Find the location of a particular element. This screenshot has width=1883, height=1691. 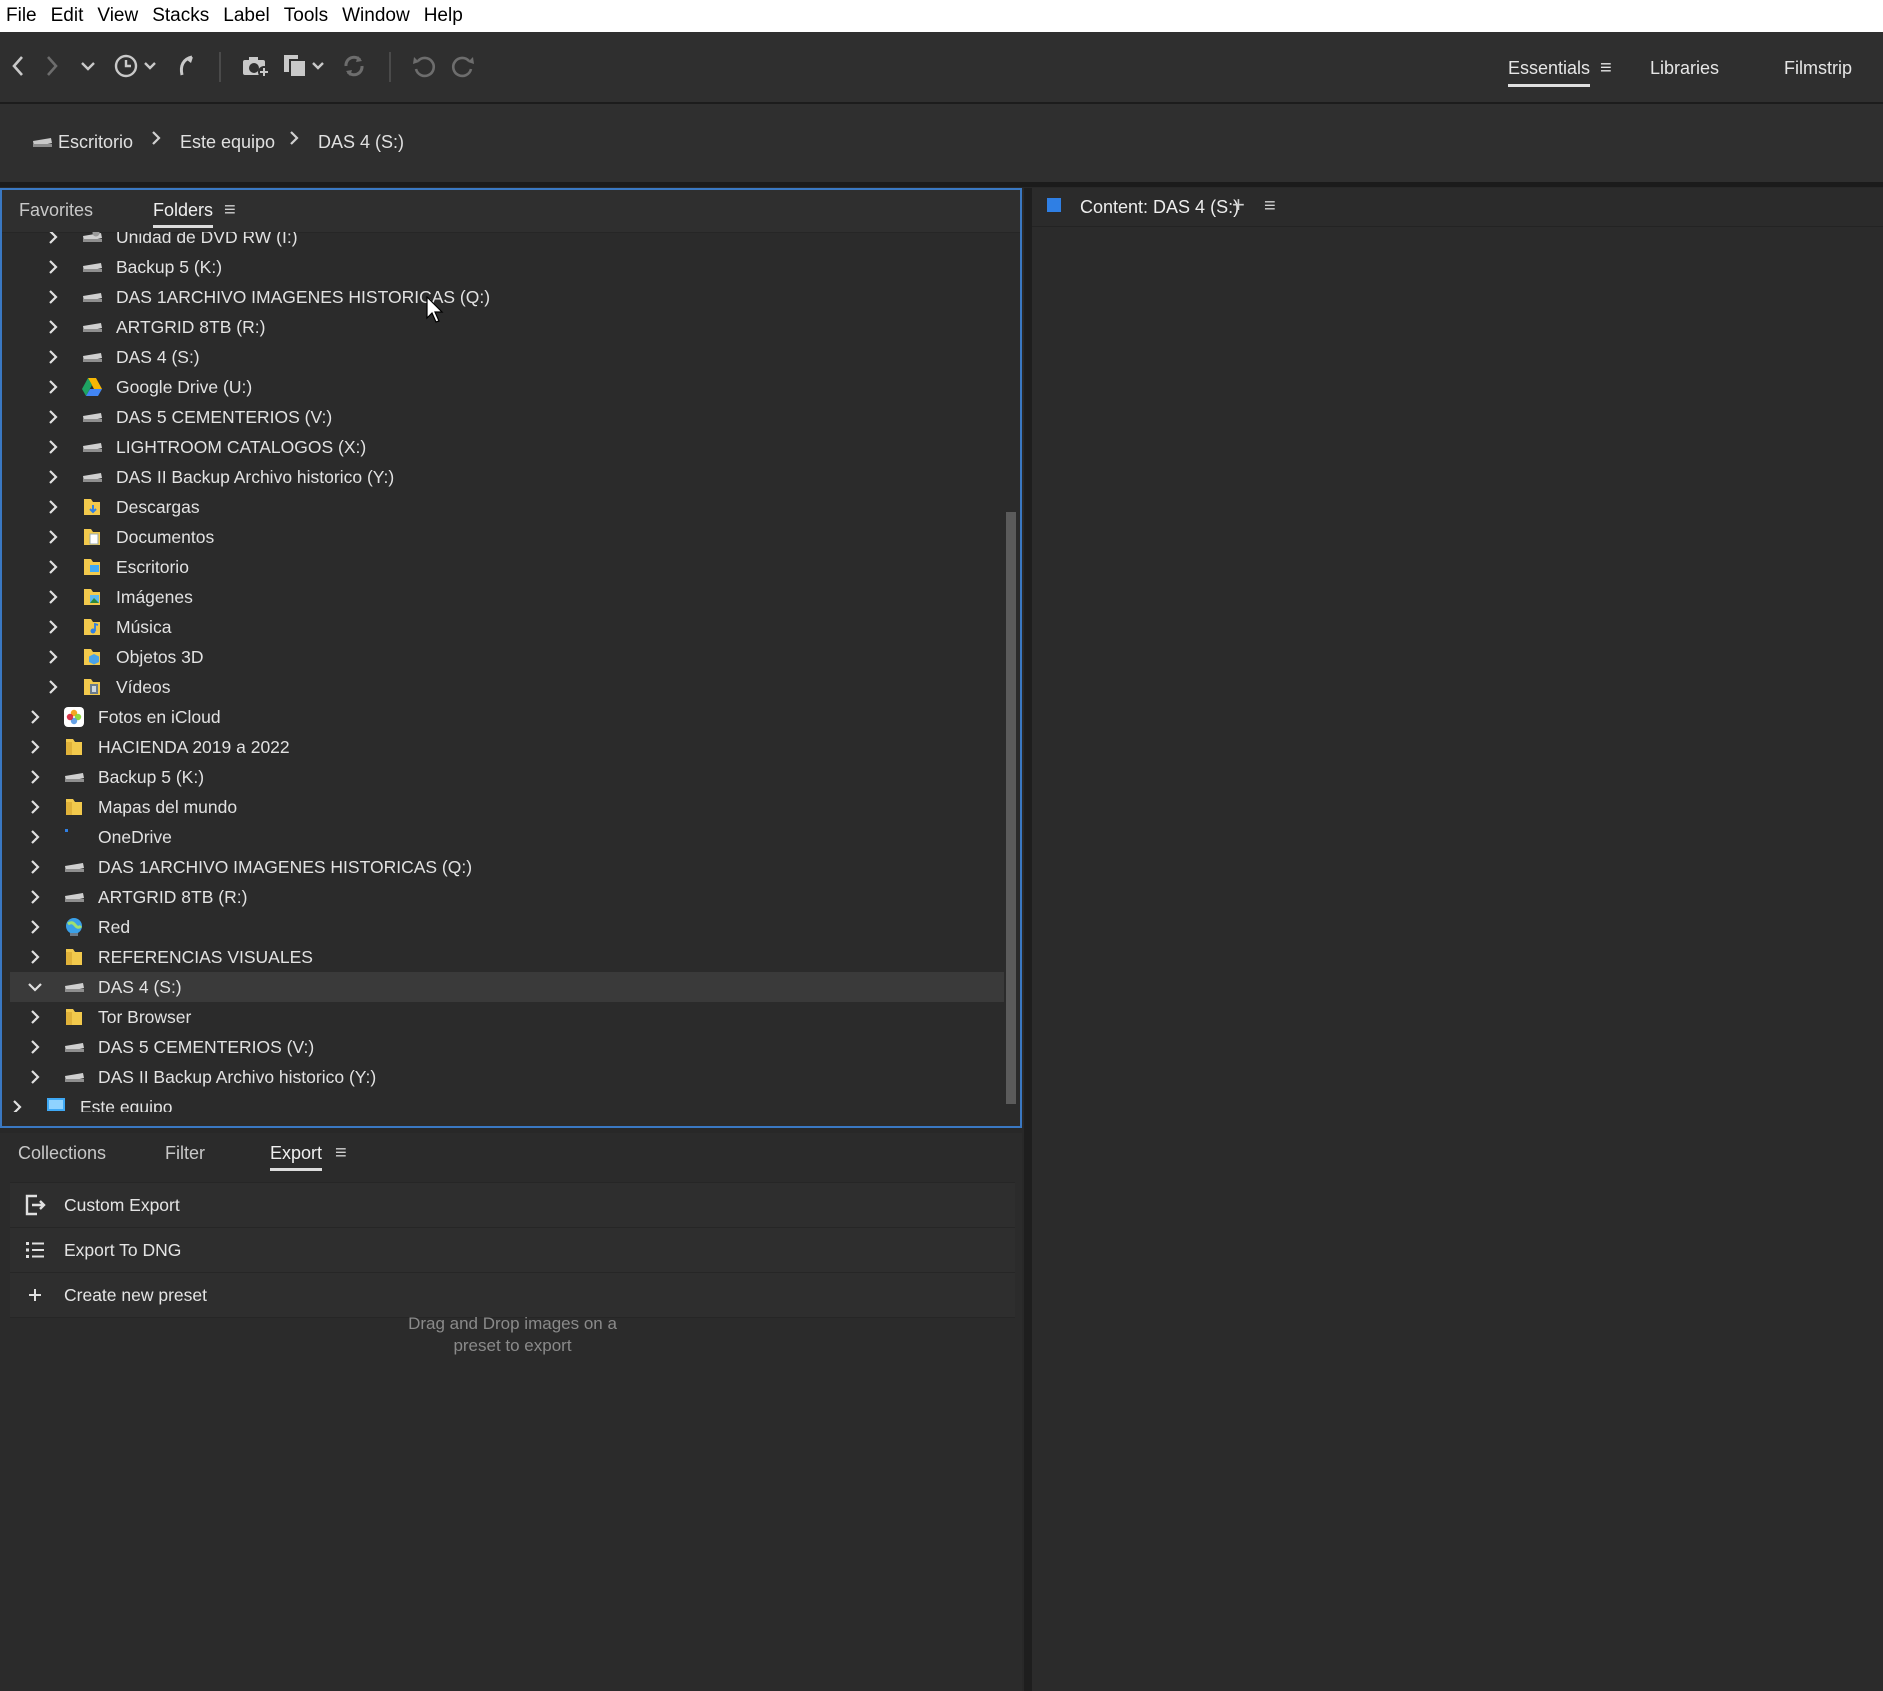

folder-tree-row: Imágenes is located at coordinates (507, 597).